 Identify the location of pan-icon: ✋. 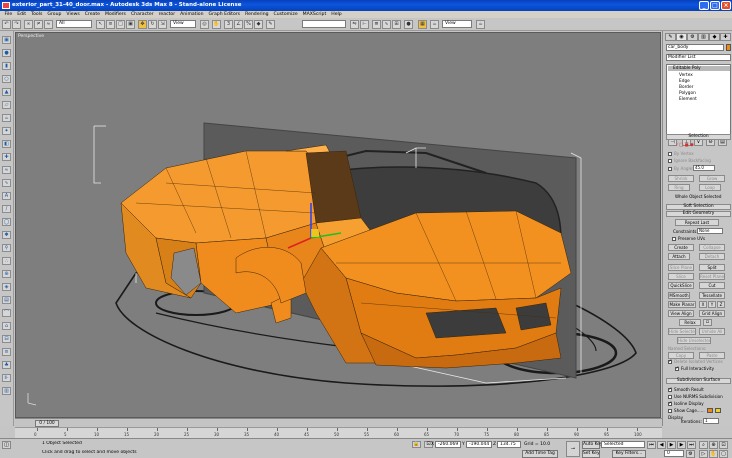
(713, 454).